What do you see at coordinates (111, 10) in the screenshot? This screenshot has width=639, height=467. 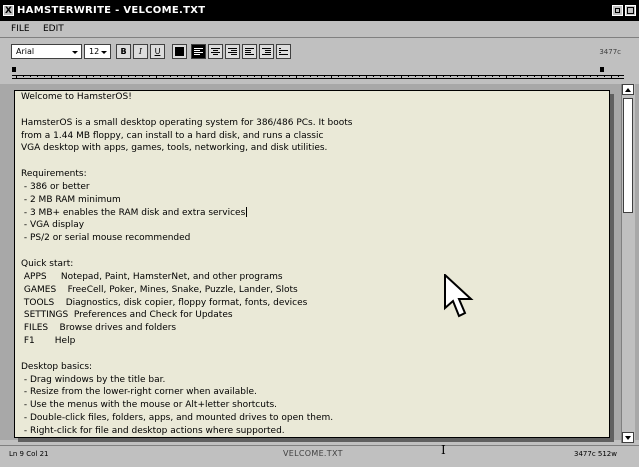 I see `window-title: HAMSTERWRITE - VELCOME.TXT` at bounding box center [111, 10].